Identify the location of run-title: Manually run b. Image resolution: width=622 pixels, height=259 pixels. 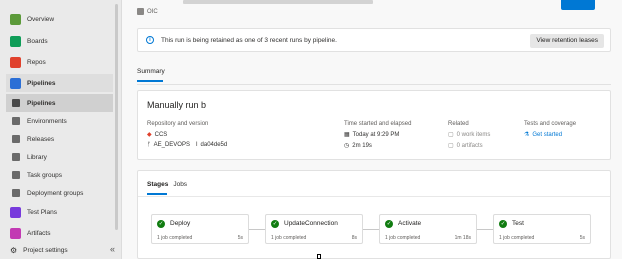
(177, 105).